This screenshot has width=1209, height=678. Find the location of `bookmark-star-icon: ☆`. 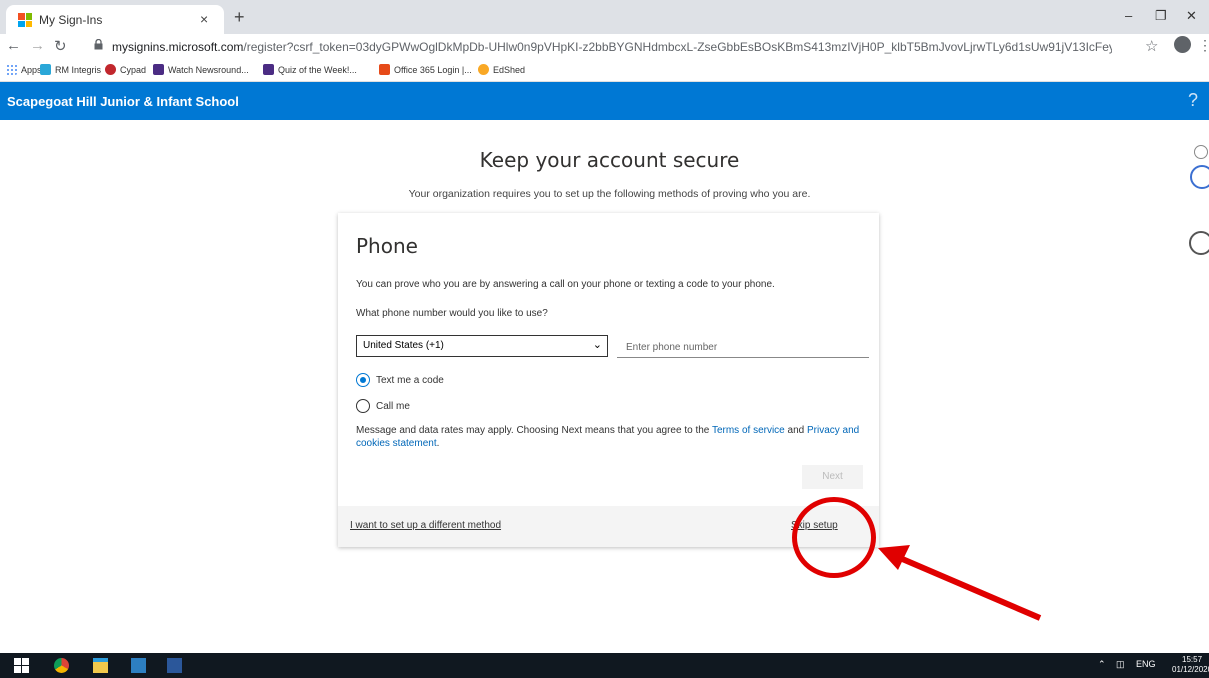

bookmark-star-icon: ☆ is located at coordinates (1151, 46).